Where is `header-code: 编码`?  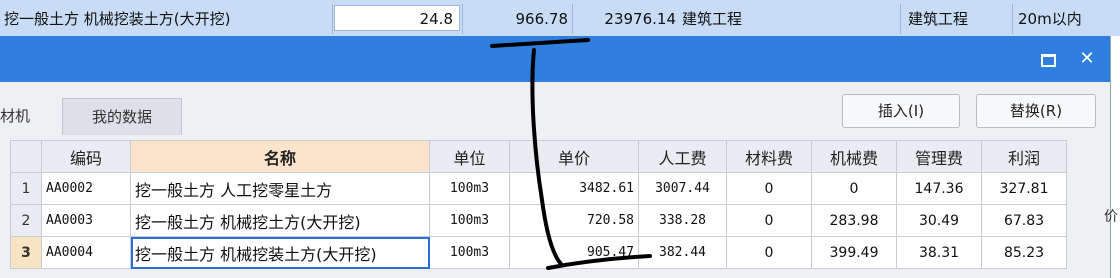 header-code: 编码 is located at coordinates (86, 156).